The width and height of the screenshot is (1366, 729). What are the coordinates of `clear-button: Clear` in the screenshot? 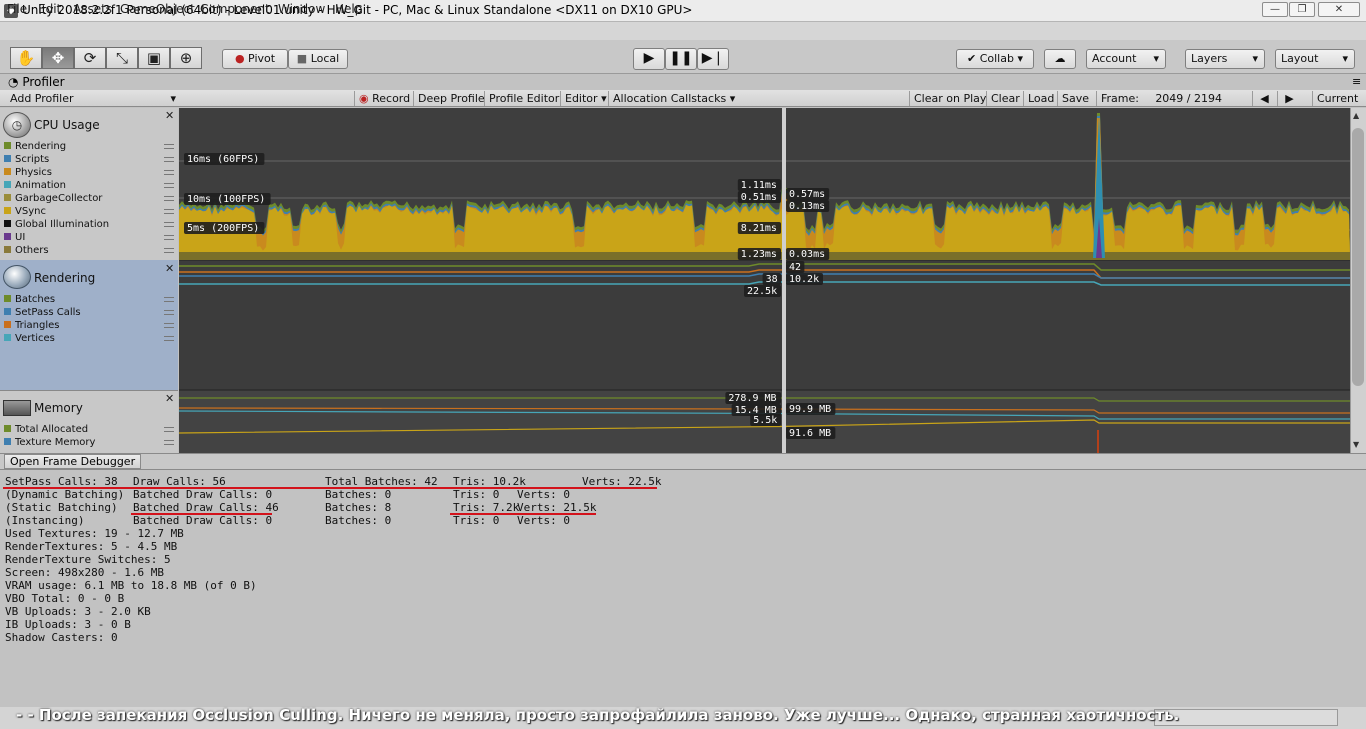 It's located at (1005, 98).